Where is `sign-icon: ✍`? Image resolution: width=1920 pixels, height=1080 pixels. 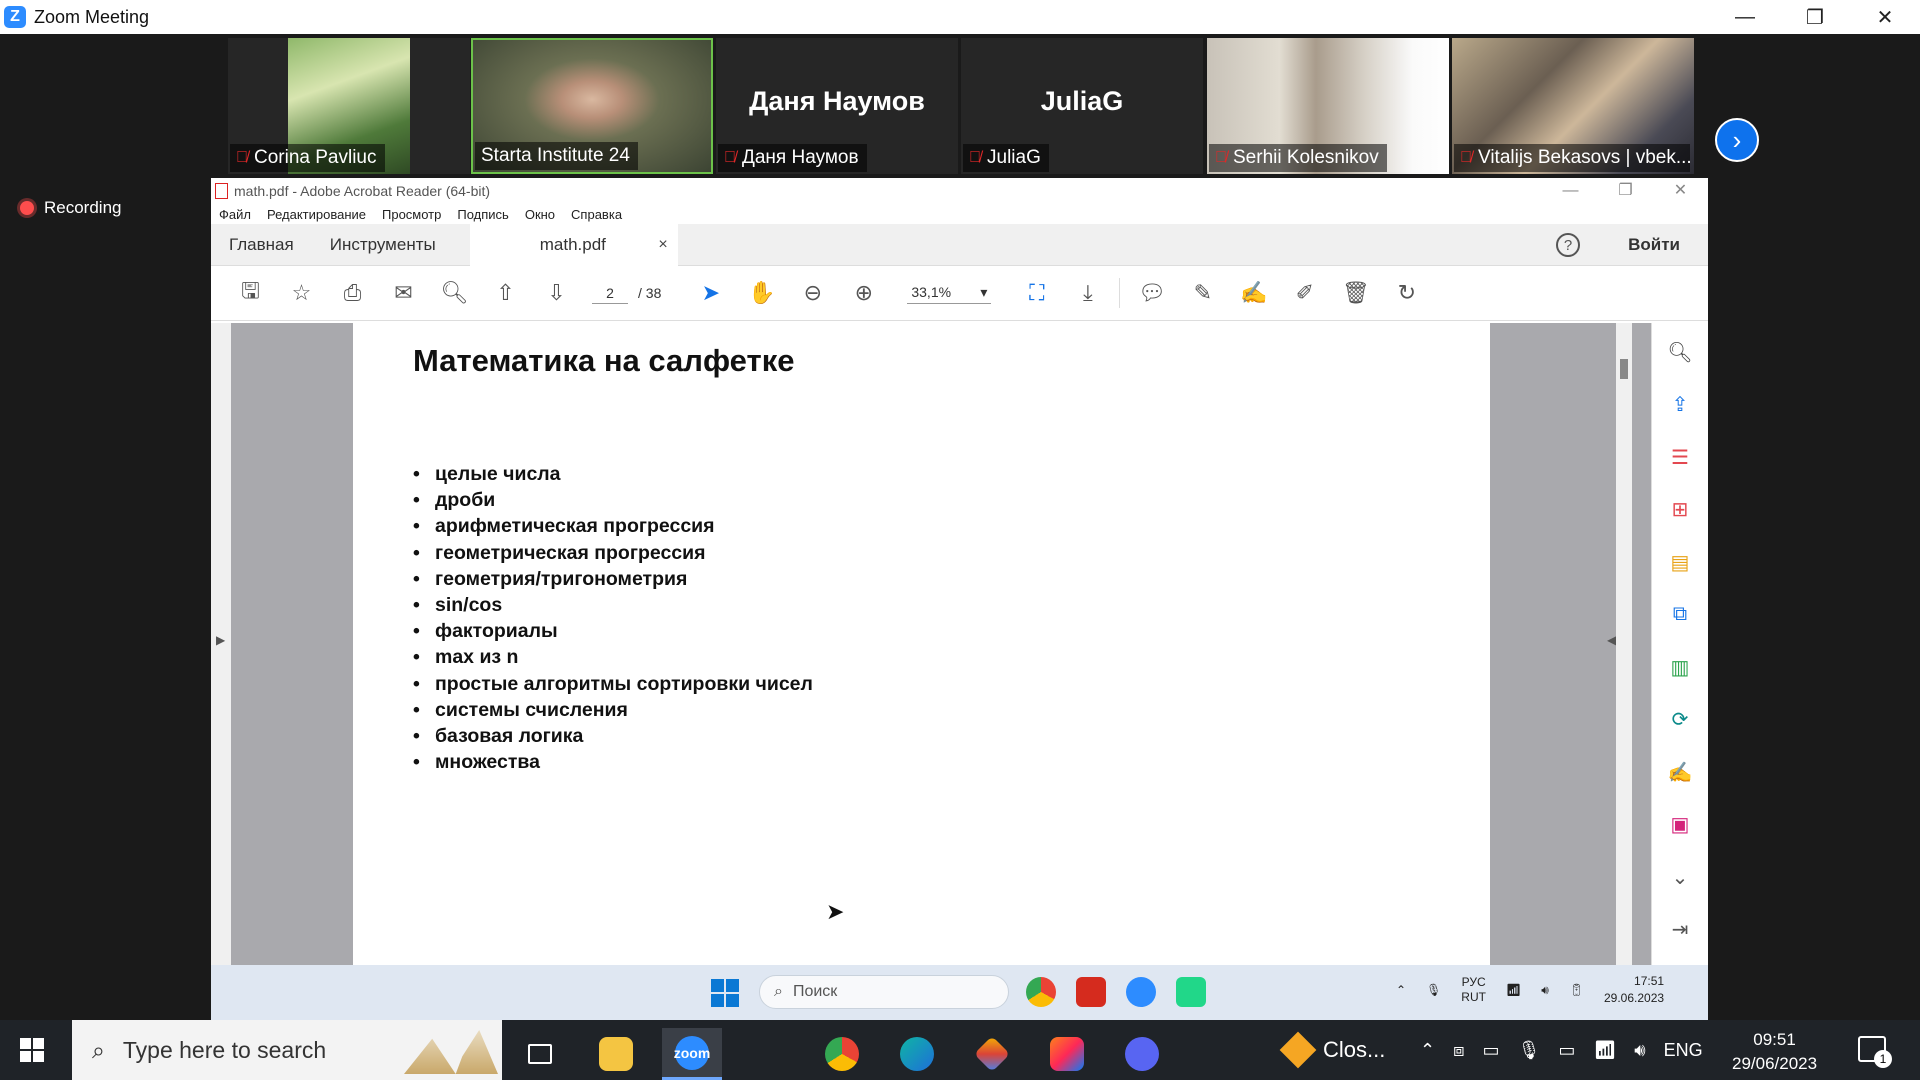 sign-icon: ✍ is located at coordinates (1253, 293).